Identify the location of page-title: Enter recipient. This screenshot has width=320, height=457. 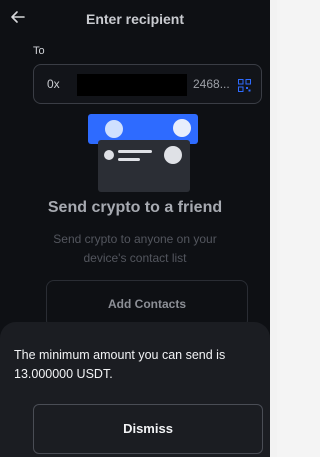
(135, 19).